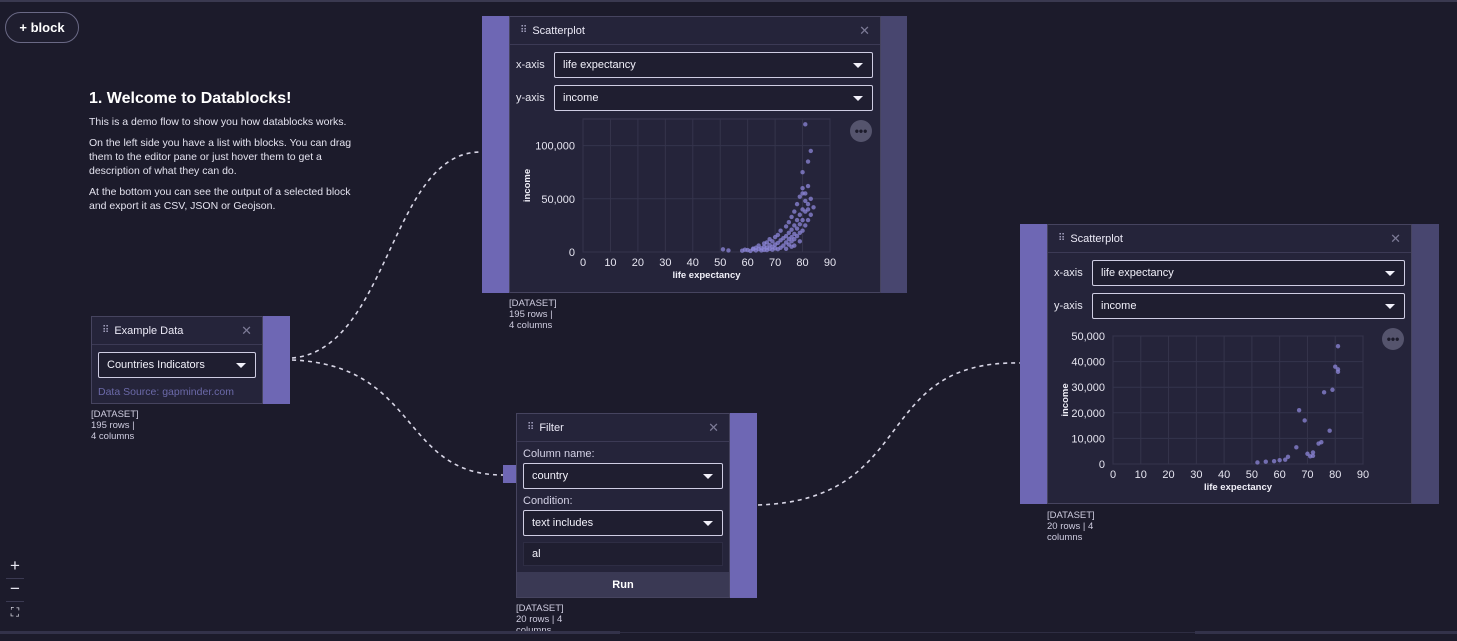 The image size is (1457, 641). I want to click on fit-view-icon: ⛶, so click(15, 612).